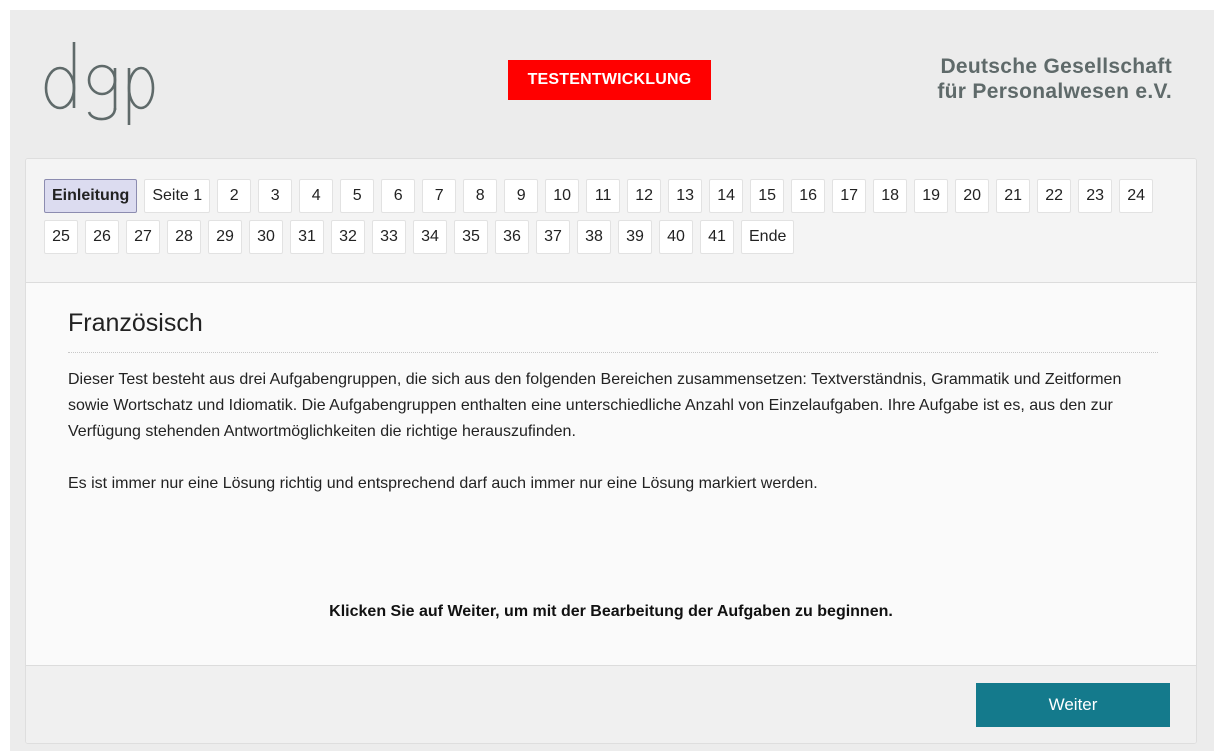  I want to click on test-development-badge: TESTENTWICKLUNG, so click(609, 80).